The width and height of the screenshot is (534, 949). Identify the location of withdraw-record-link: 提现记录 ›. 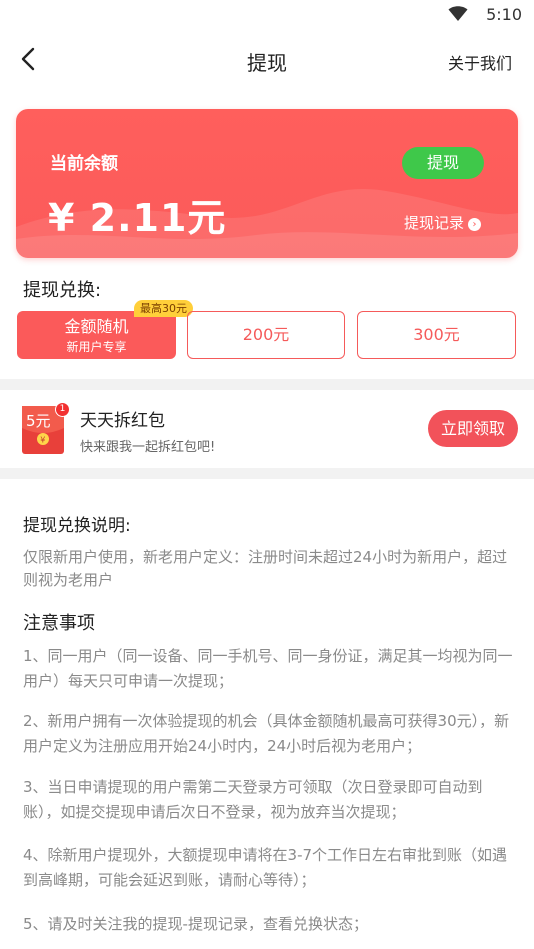
(443, 222).